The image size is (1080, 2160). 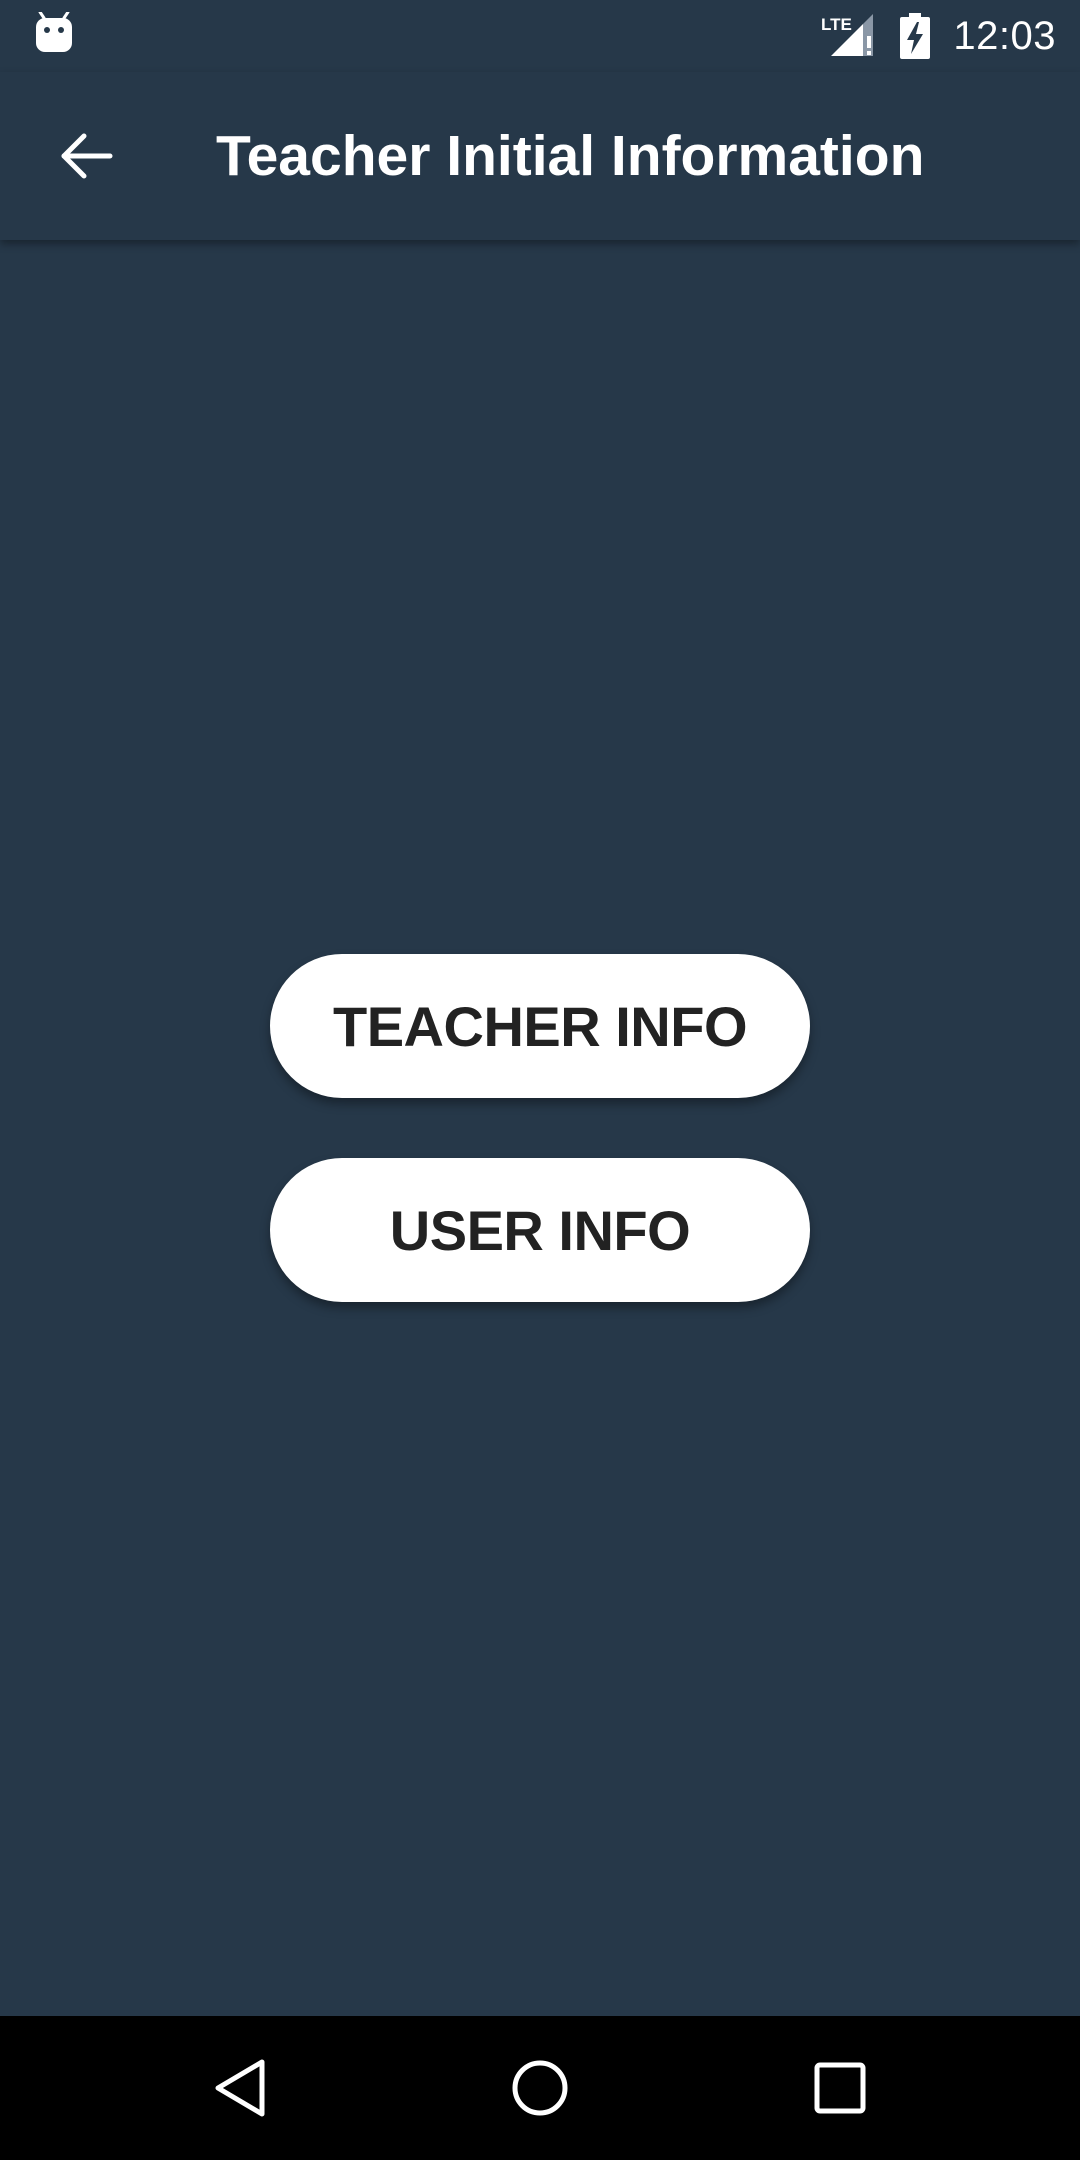 I want to click on user-info-button: USER INFO, so click(x=540, y=1230).